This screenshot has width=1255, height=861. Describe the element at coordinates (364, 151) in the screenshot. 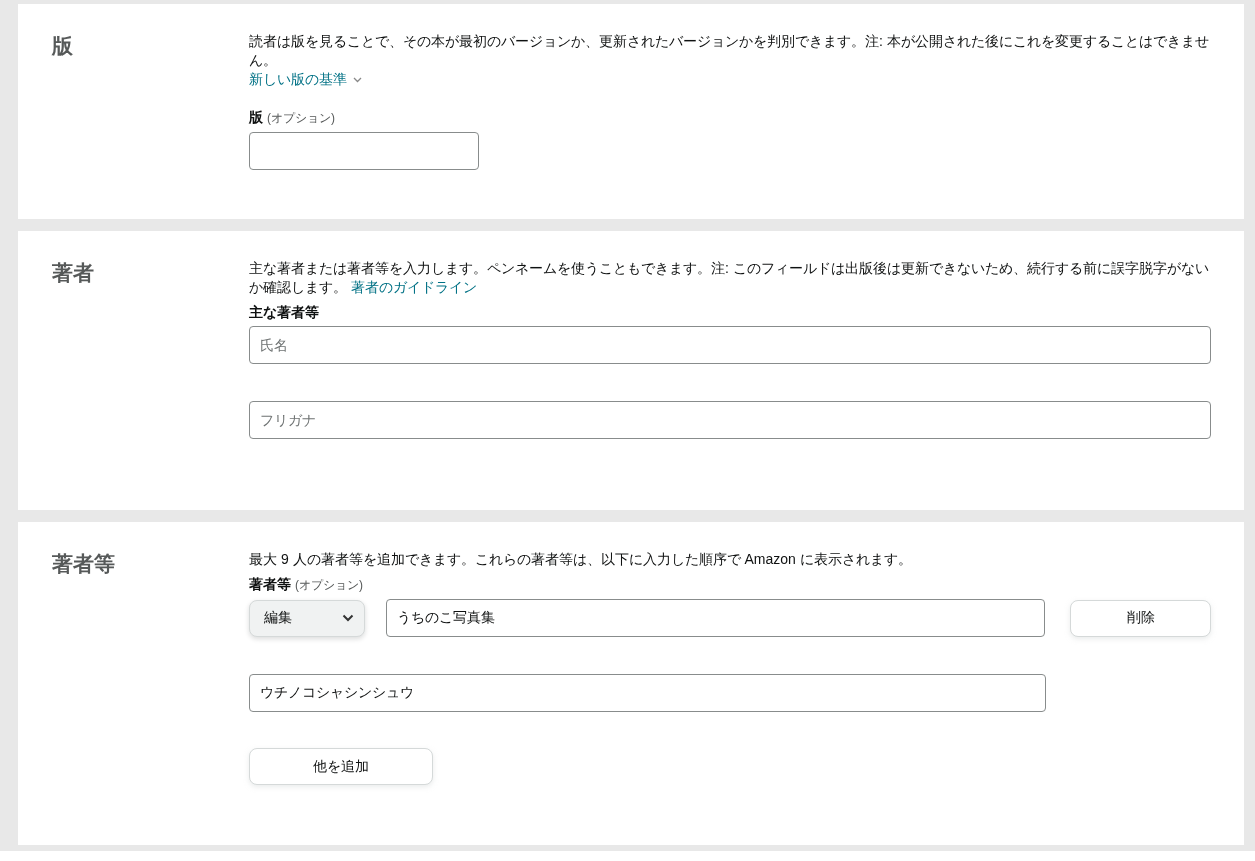

I see `text-input-field` at that location.